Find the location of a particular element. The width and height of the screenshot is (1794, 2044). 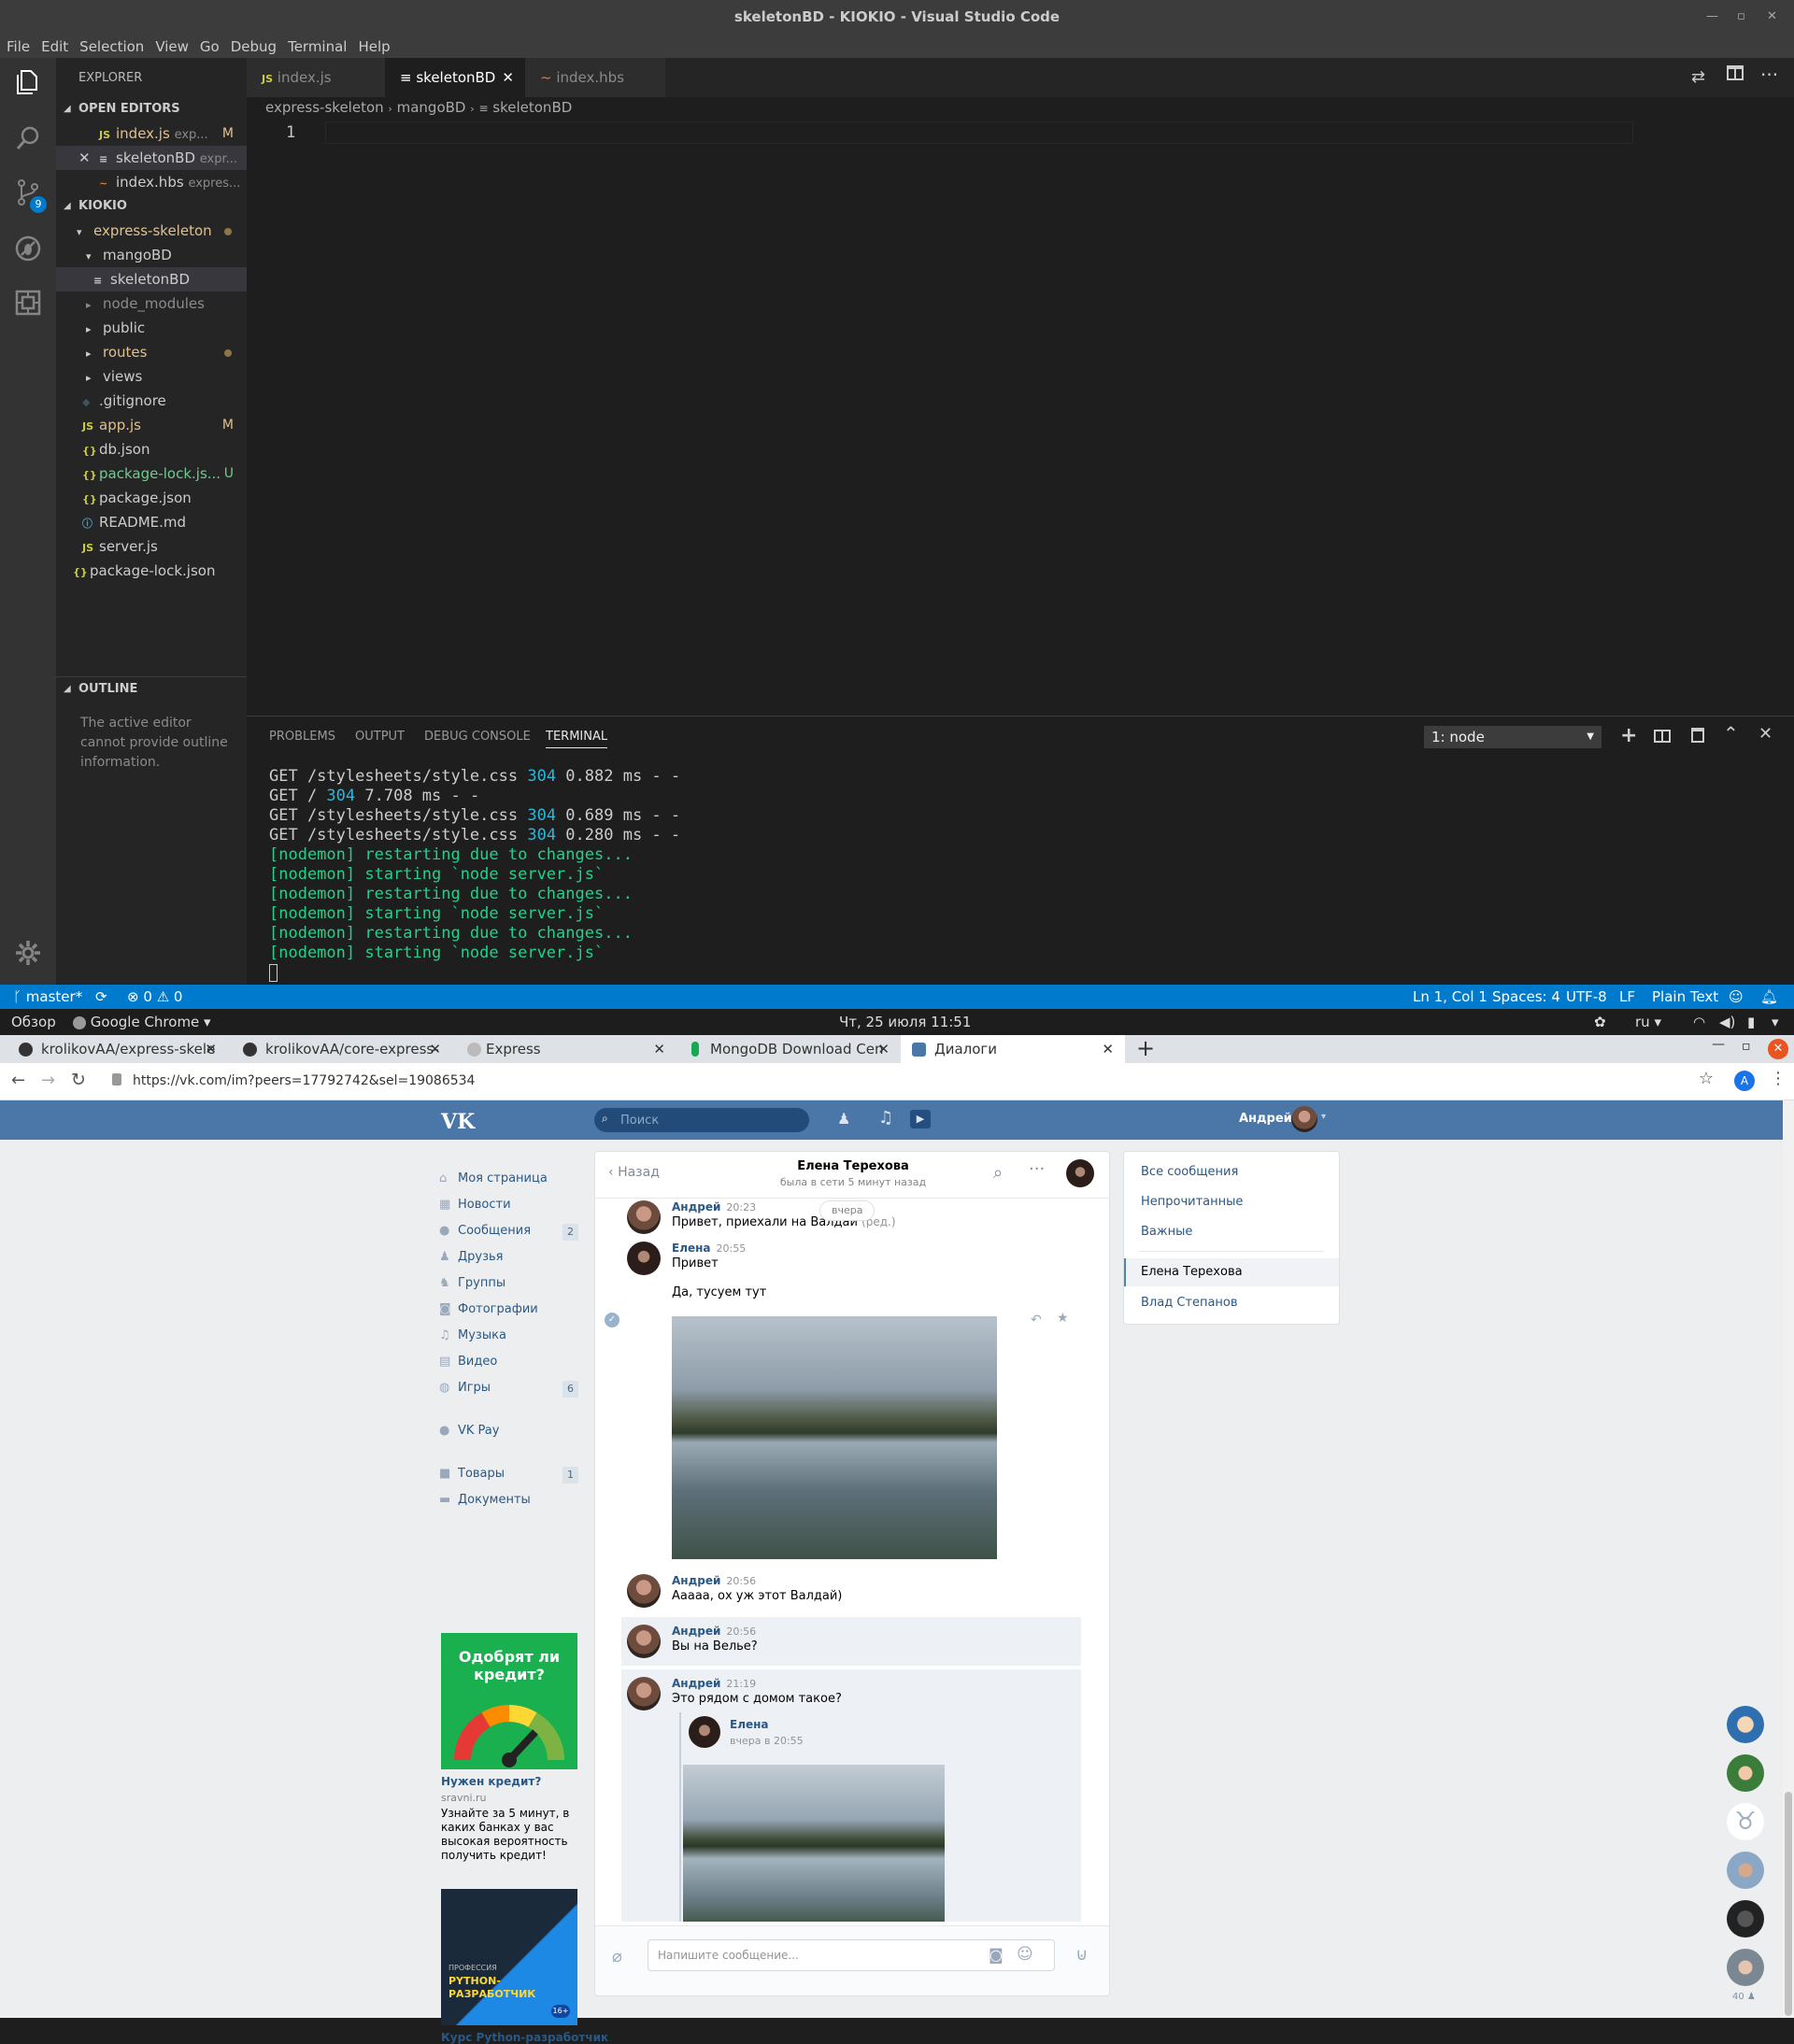

menu-file: File is located at coordinates (17, 45).